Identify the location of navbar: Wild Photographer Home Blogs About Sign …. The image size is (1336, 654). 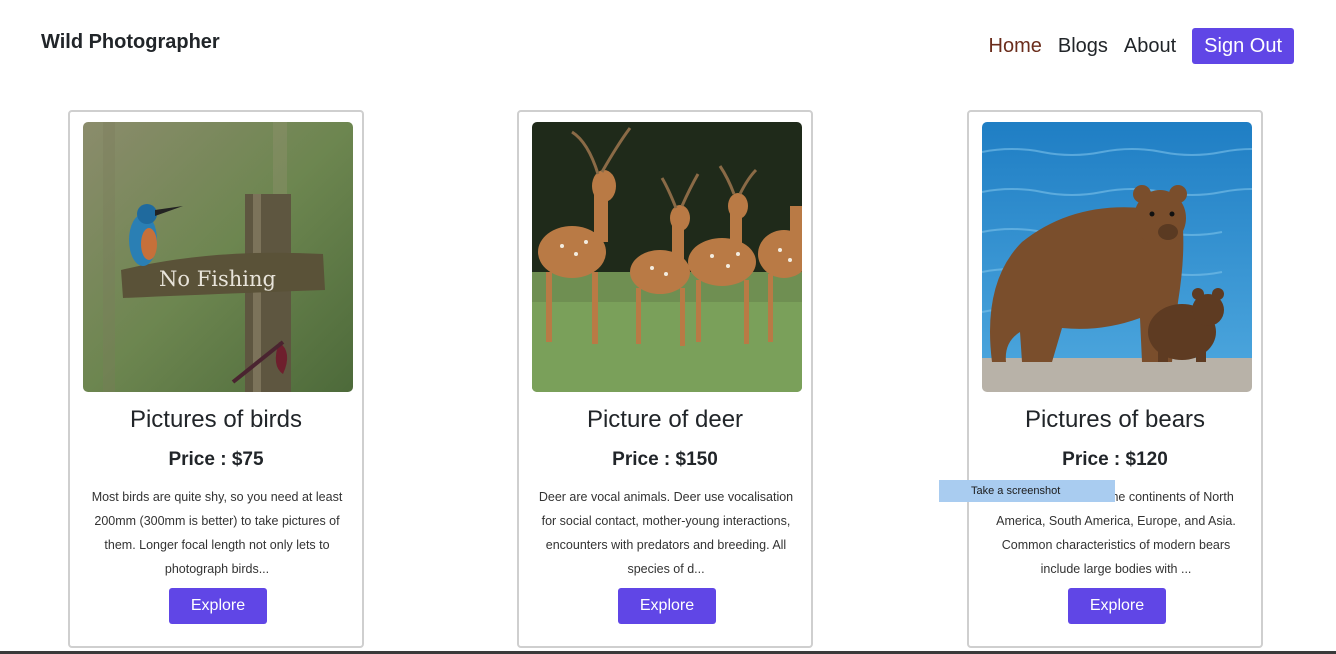
(668, 45).